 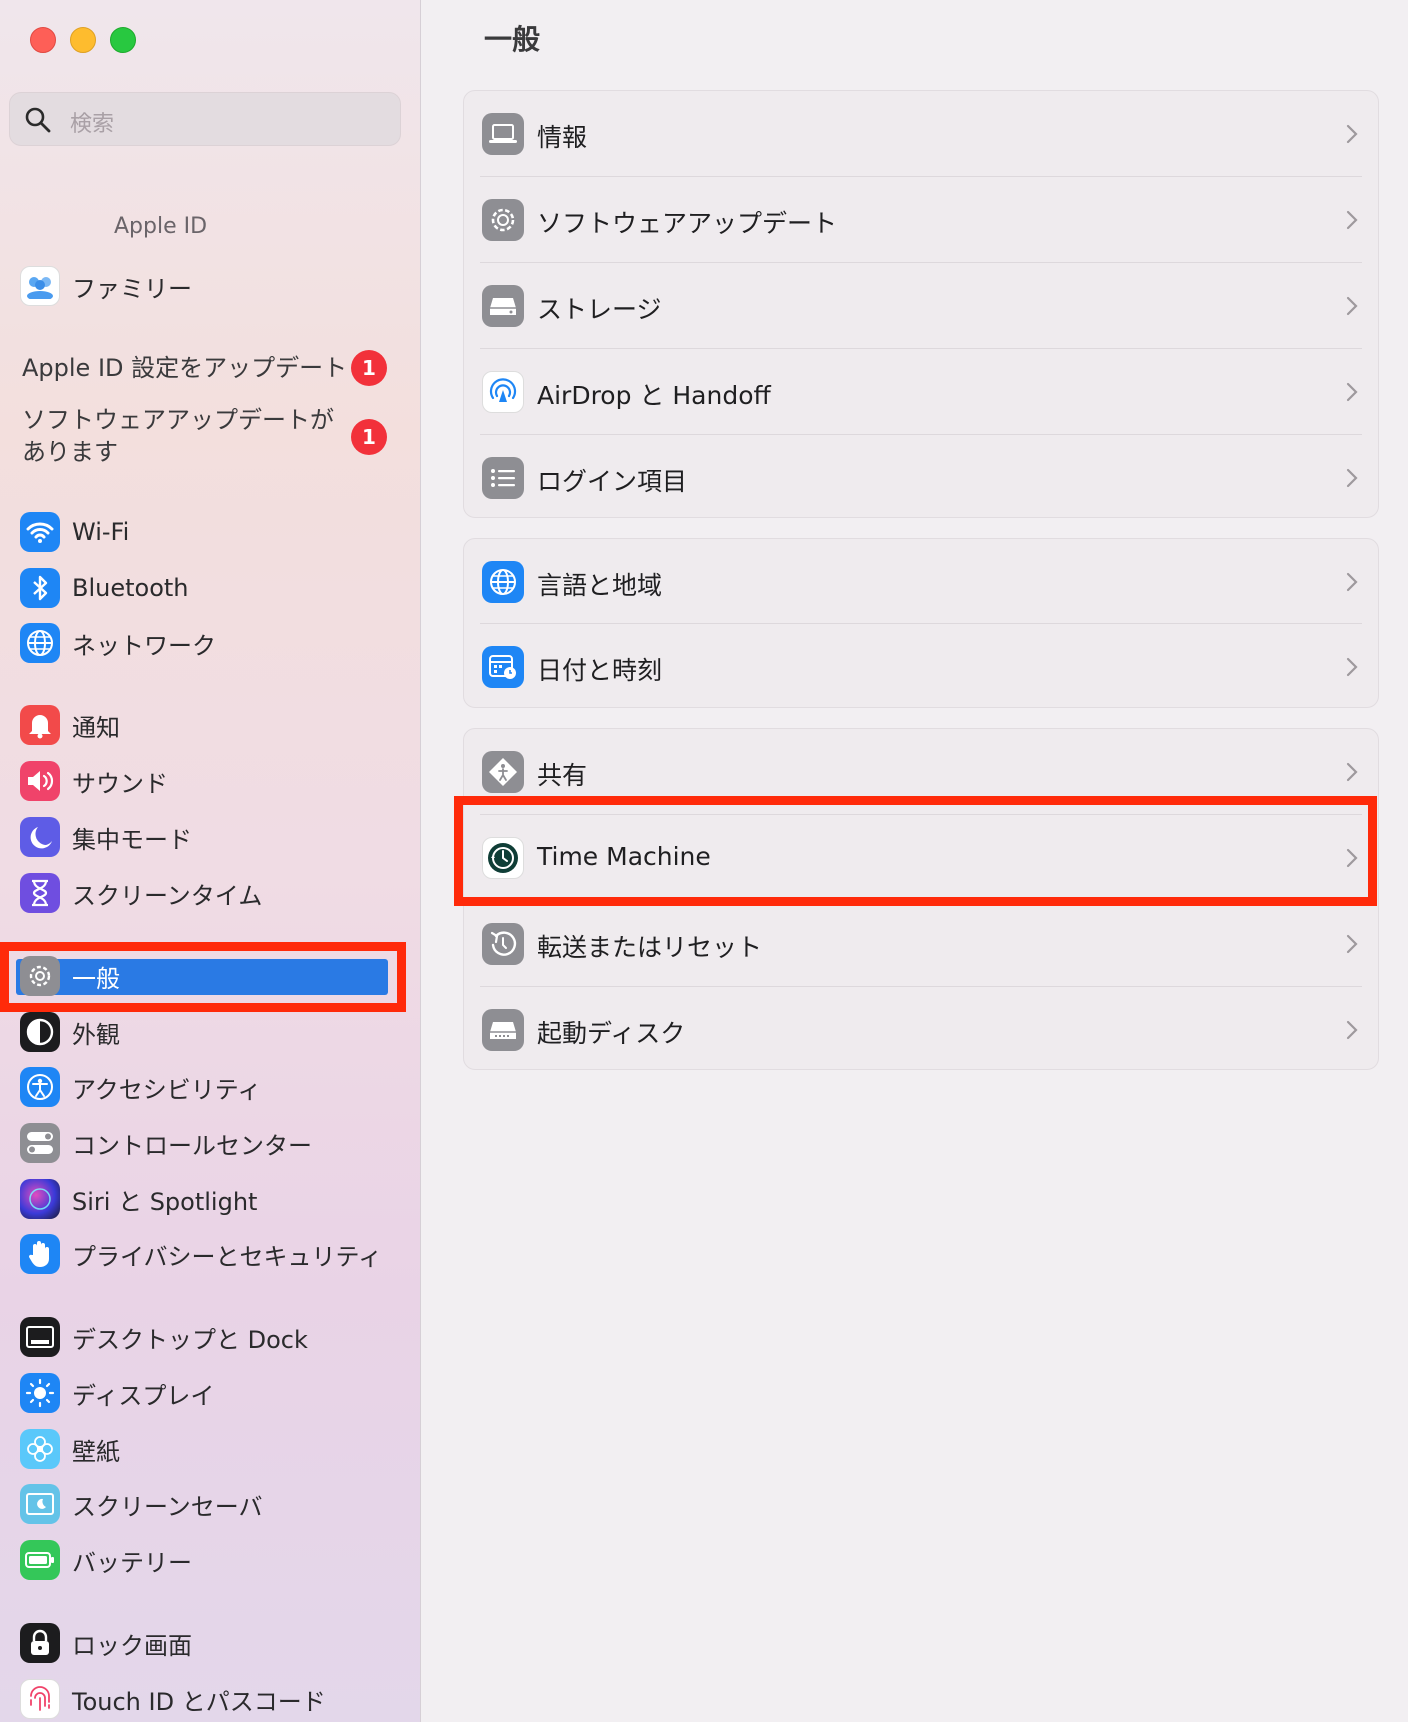 What do you see at coordinates (503, 392) in the screenshot?
I see `airdrop-icon` at bounding box center [503, 392].